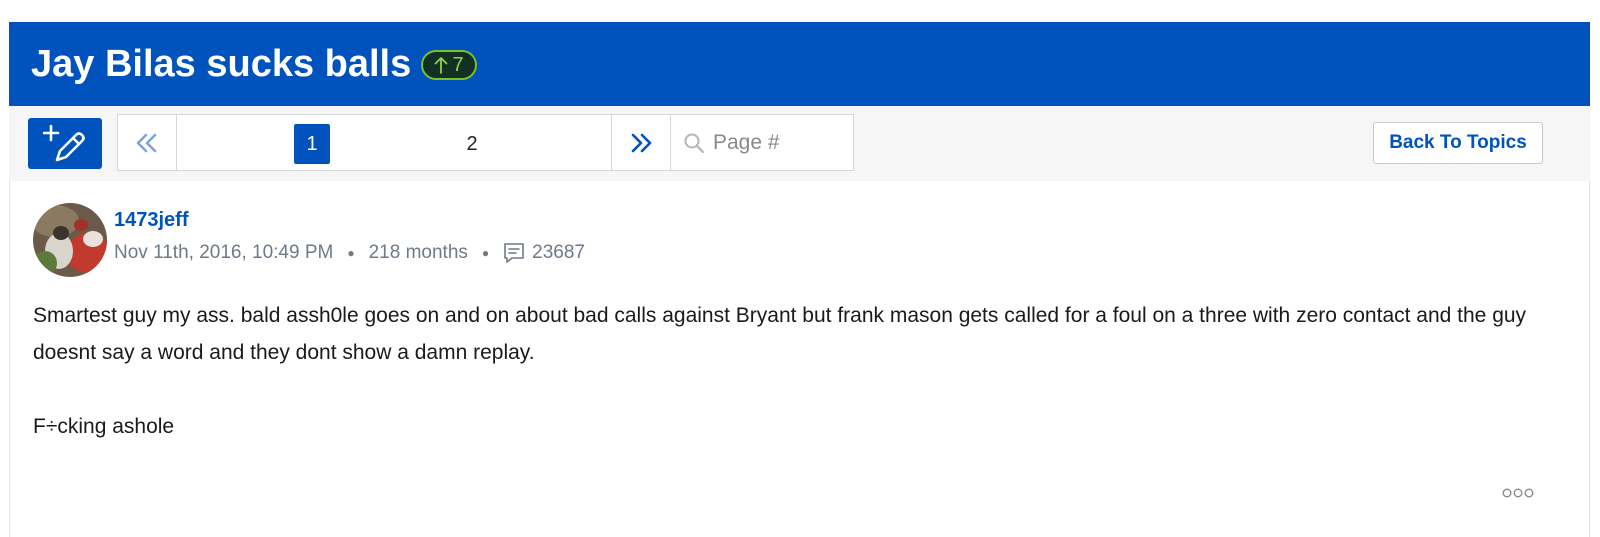  I want to click on double-chevron-right-icon, so click(641, 142).